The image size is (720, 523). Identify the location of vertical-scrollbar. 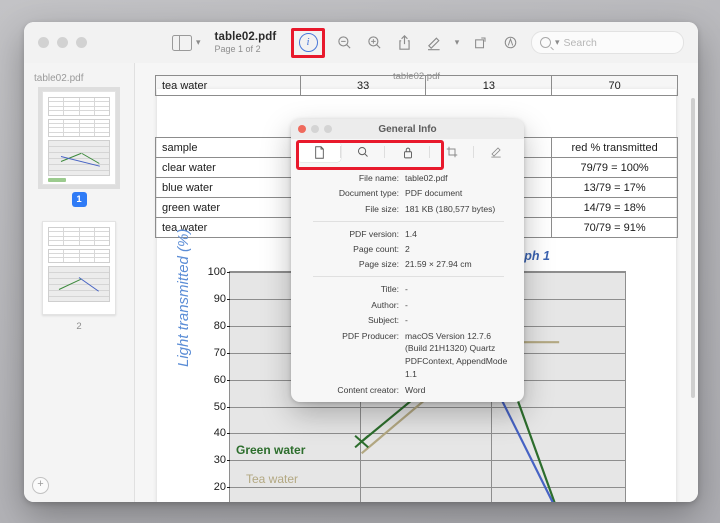
(693, 248).